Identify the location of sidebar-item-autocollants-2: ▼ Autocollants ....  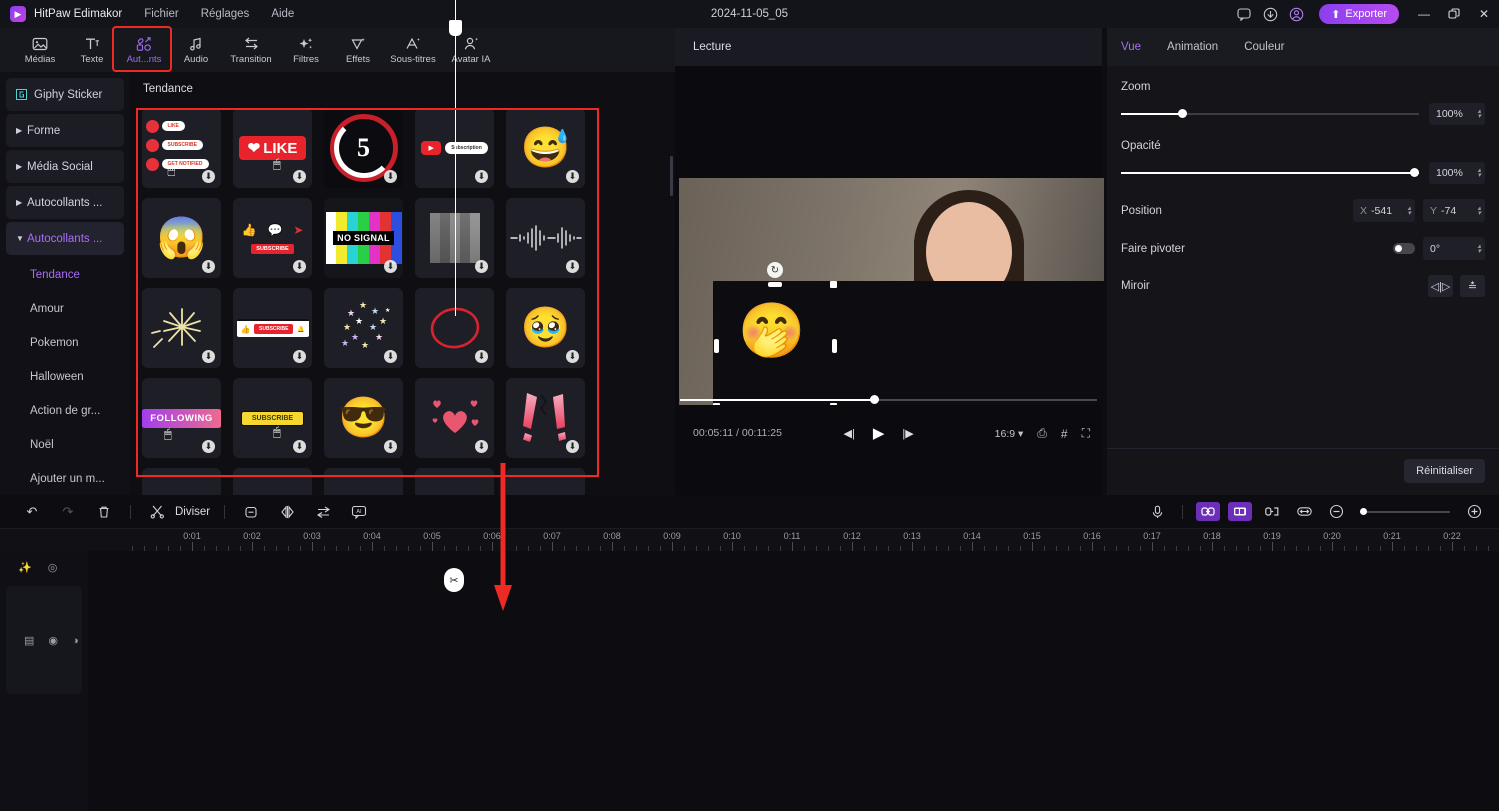
(65, 238).